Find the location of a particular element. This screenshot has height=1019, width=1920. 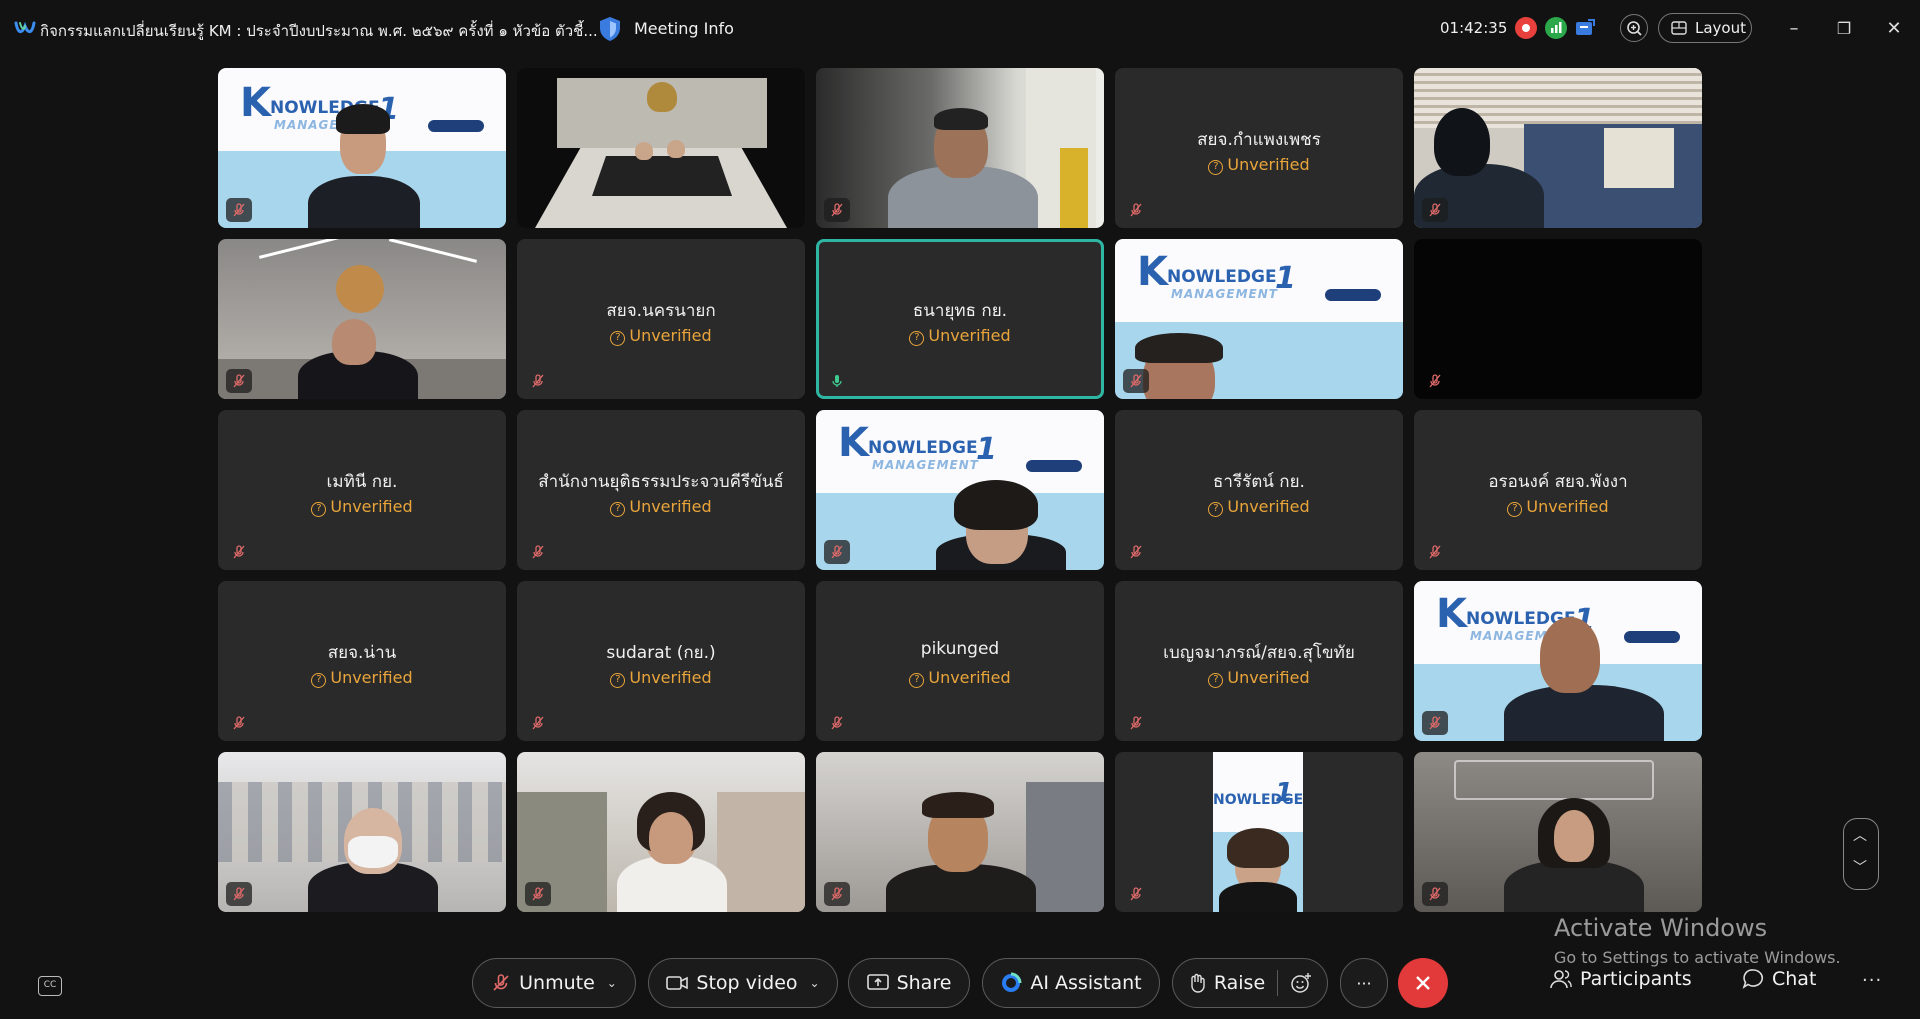

share-button: Share is located at coordinates (909, 983).